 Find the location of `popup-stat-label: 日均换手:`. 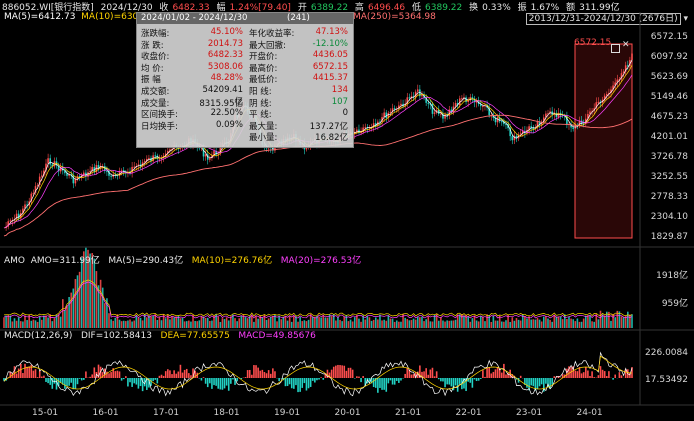

popup-stat-label: 日均换手: is located at coordinates (159, 126).